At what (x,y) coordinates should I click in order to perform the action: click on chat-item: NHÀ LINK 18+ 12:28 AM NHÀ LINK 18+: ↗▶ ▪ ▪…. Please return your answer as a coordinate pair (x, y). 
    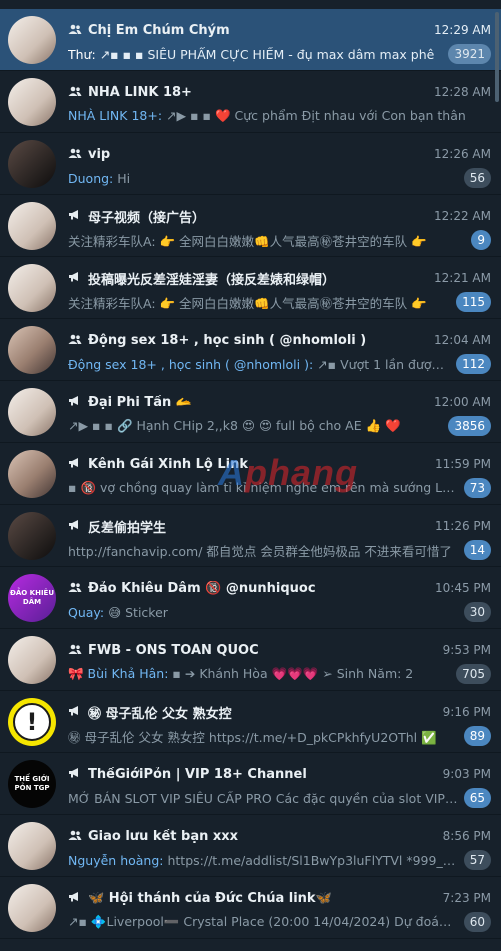
    Looking at the image, I should click on (250, 102).